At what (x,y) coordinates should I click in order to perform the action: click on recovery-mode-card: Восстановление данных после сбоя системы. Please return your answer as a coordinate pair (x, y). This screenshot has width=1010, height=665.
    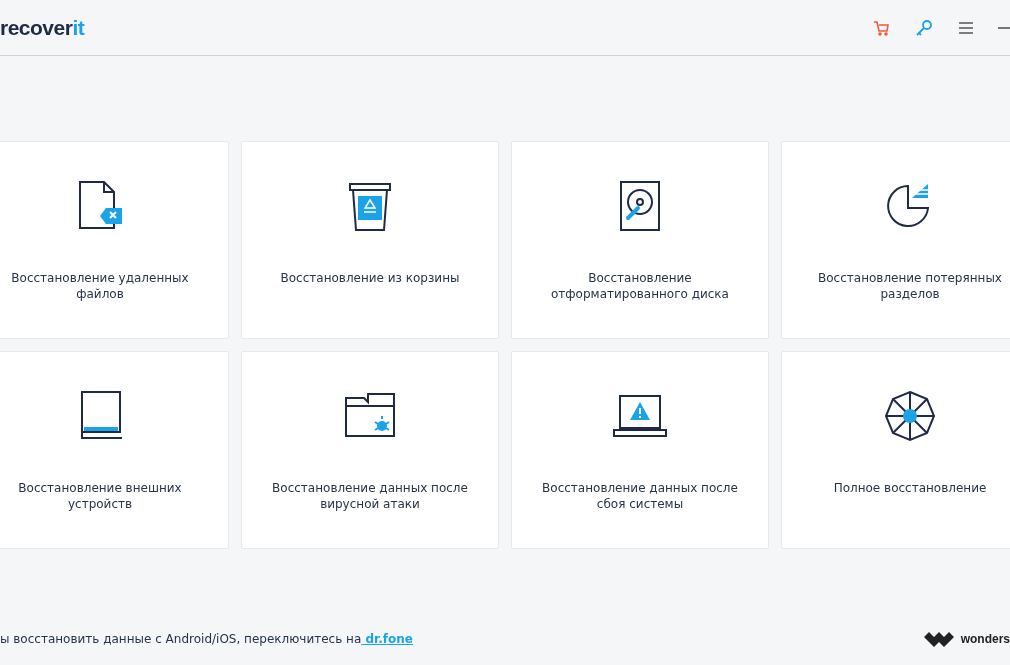
    Looking at the image, I should click on (640, 450).